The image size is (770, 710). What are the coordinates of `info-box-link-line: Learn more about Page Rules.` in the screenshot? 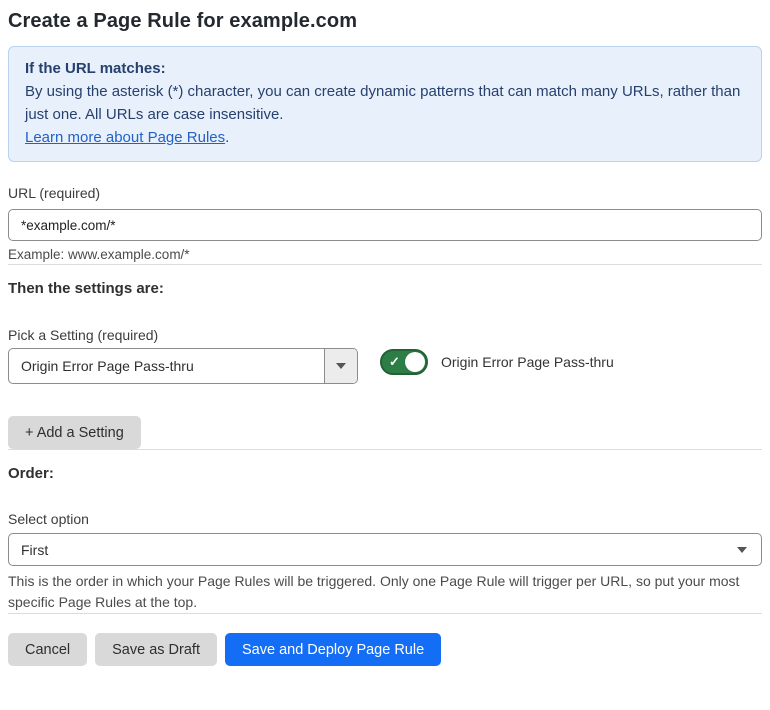 It's located at (385, 137).